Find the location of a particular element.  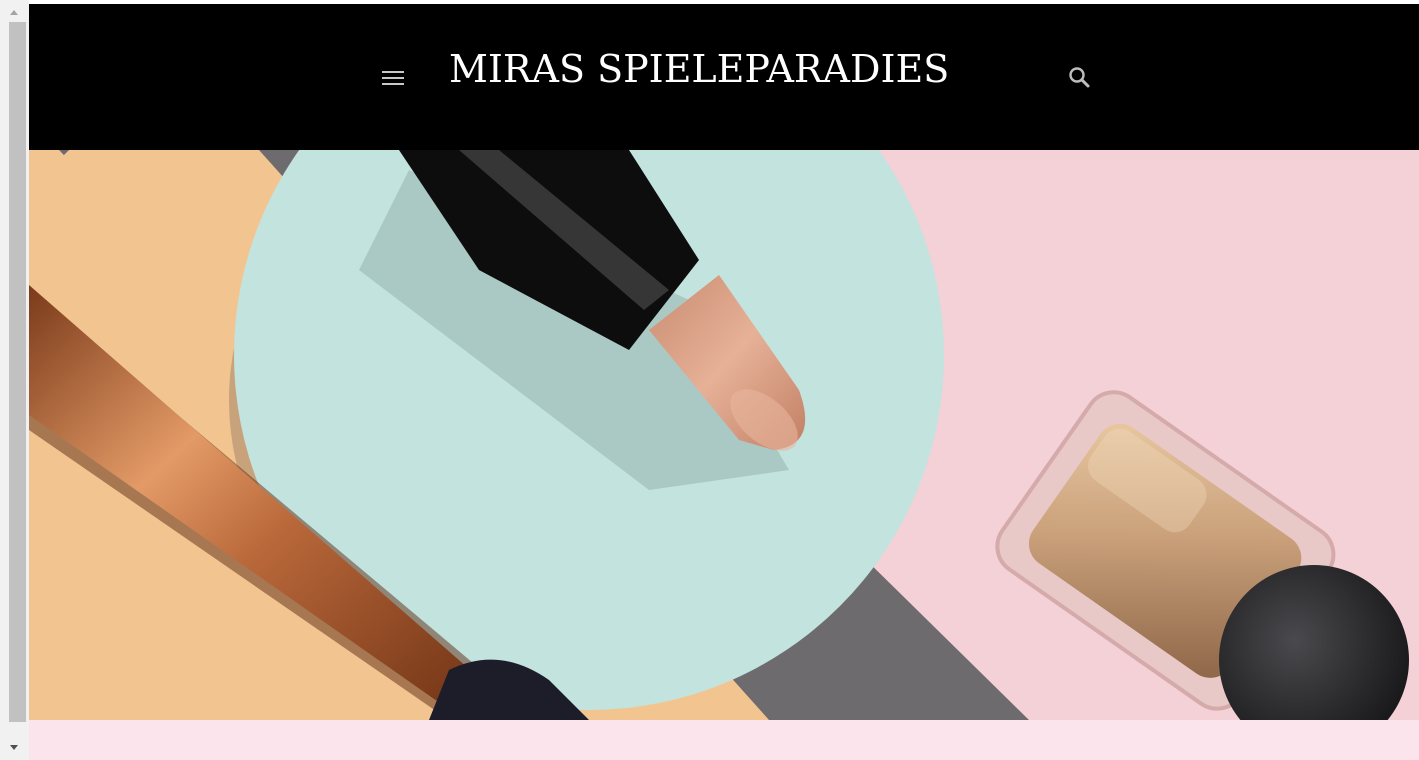

scrollbar-thumb is located at coordinates (17, 372).